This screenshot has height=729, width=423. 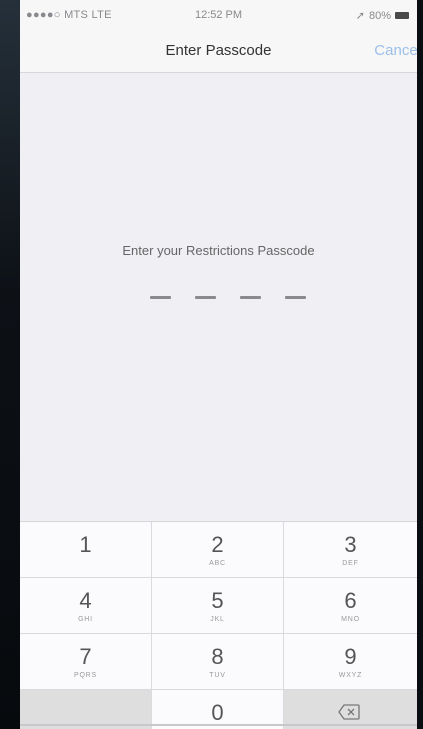 I want to click on key-4: 4 GHI, so click(x=86, y=606).